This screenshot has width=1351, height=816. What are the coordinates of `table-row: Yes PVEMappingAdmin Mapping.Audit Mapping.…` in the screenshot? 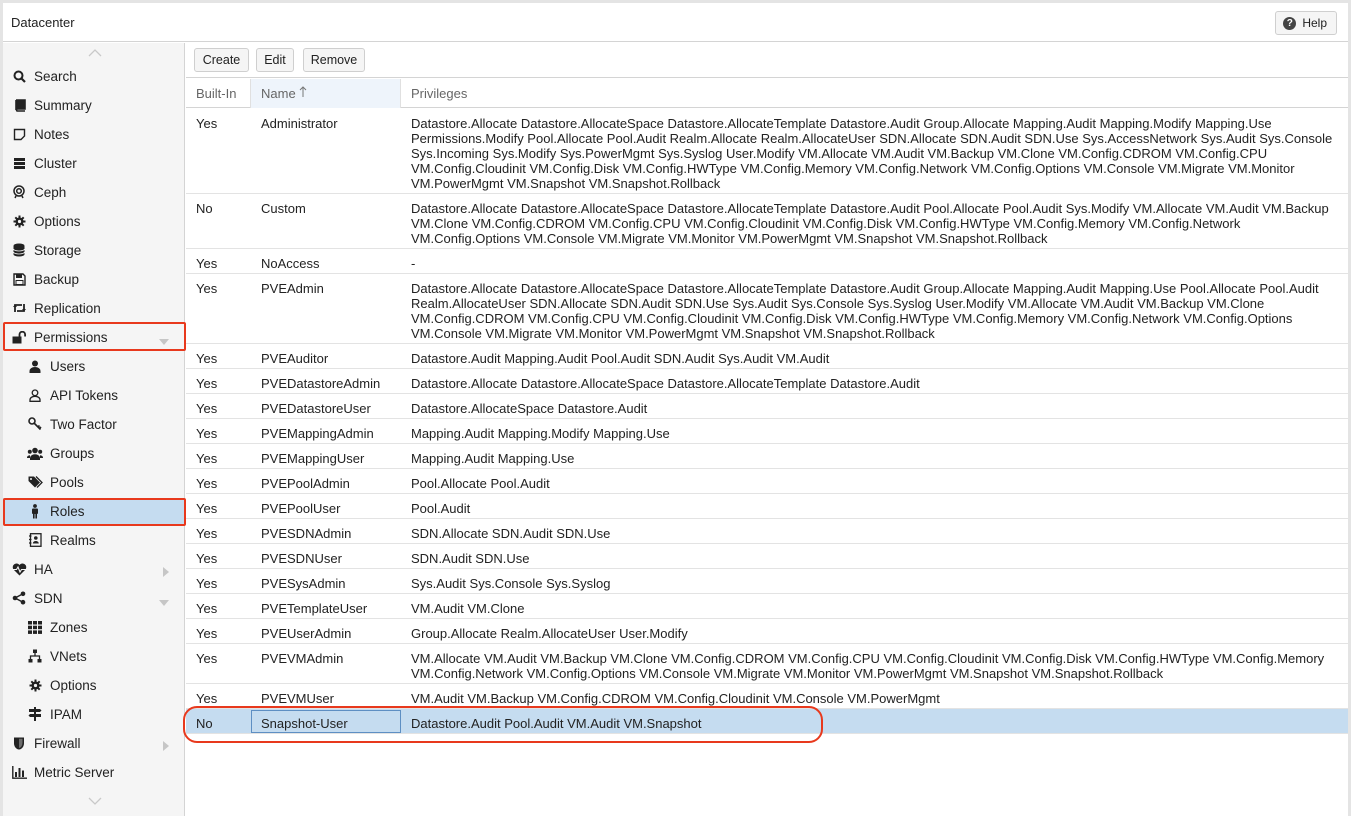 It's located at (767, 431).